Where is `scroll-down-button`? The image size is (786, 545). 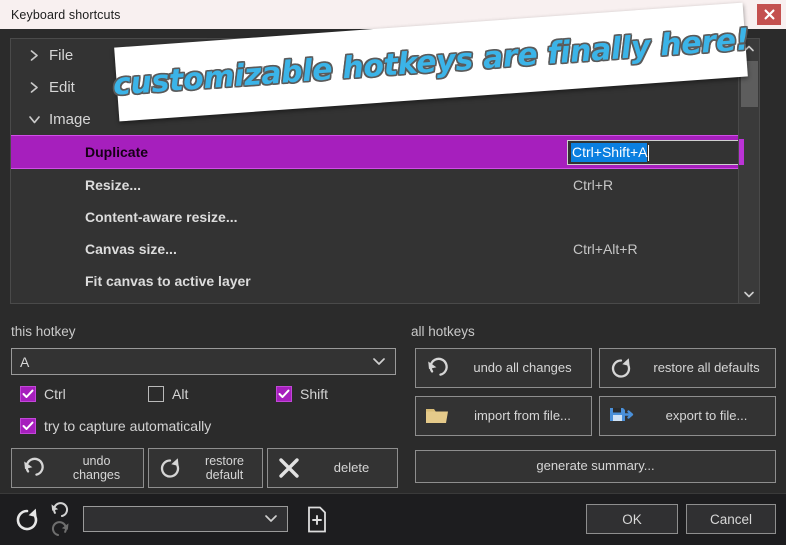
scroll-down-button is located at coordinates (749, 294).